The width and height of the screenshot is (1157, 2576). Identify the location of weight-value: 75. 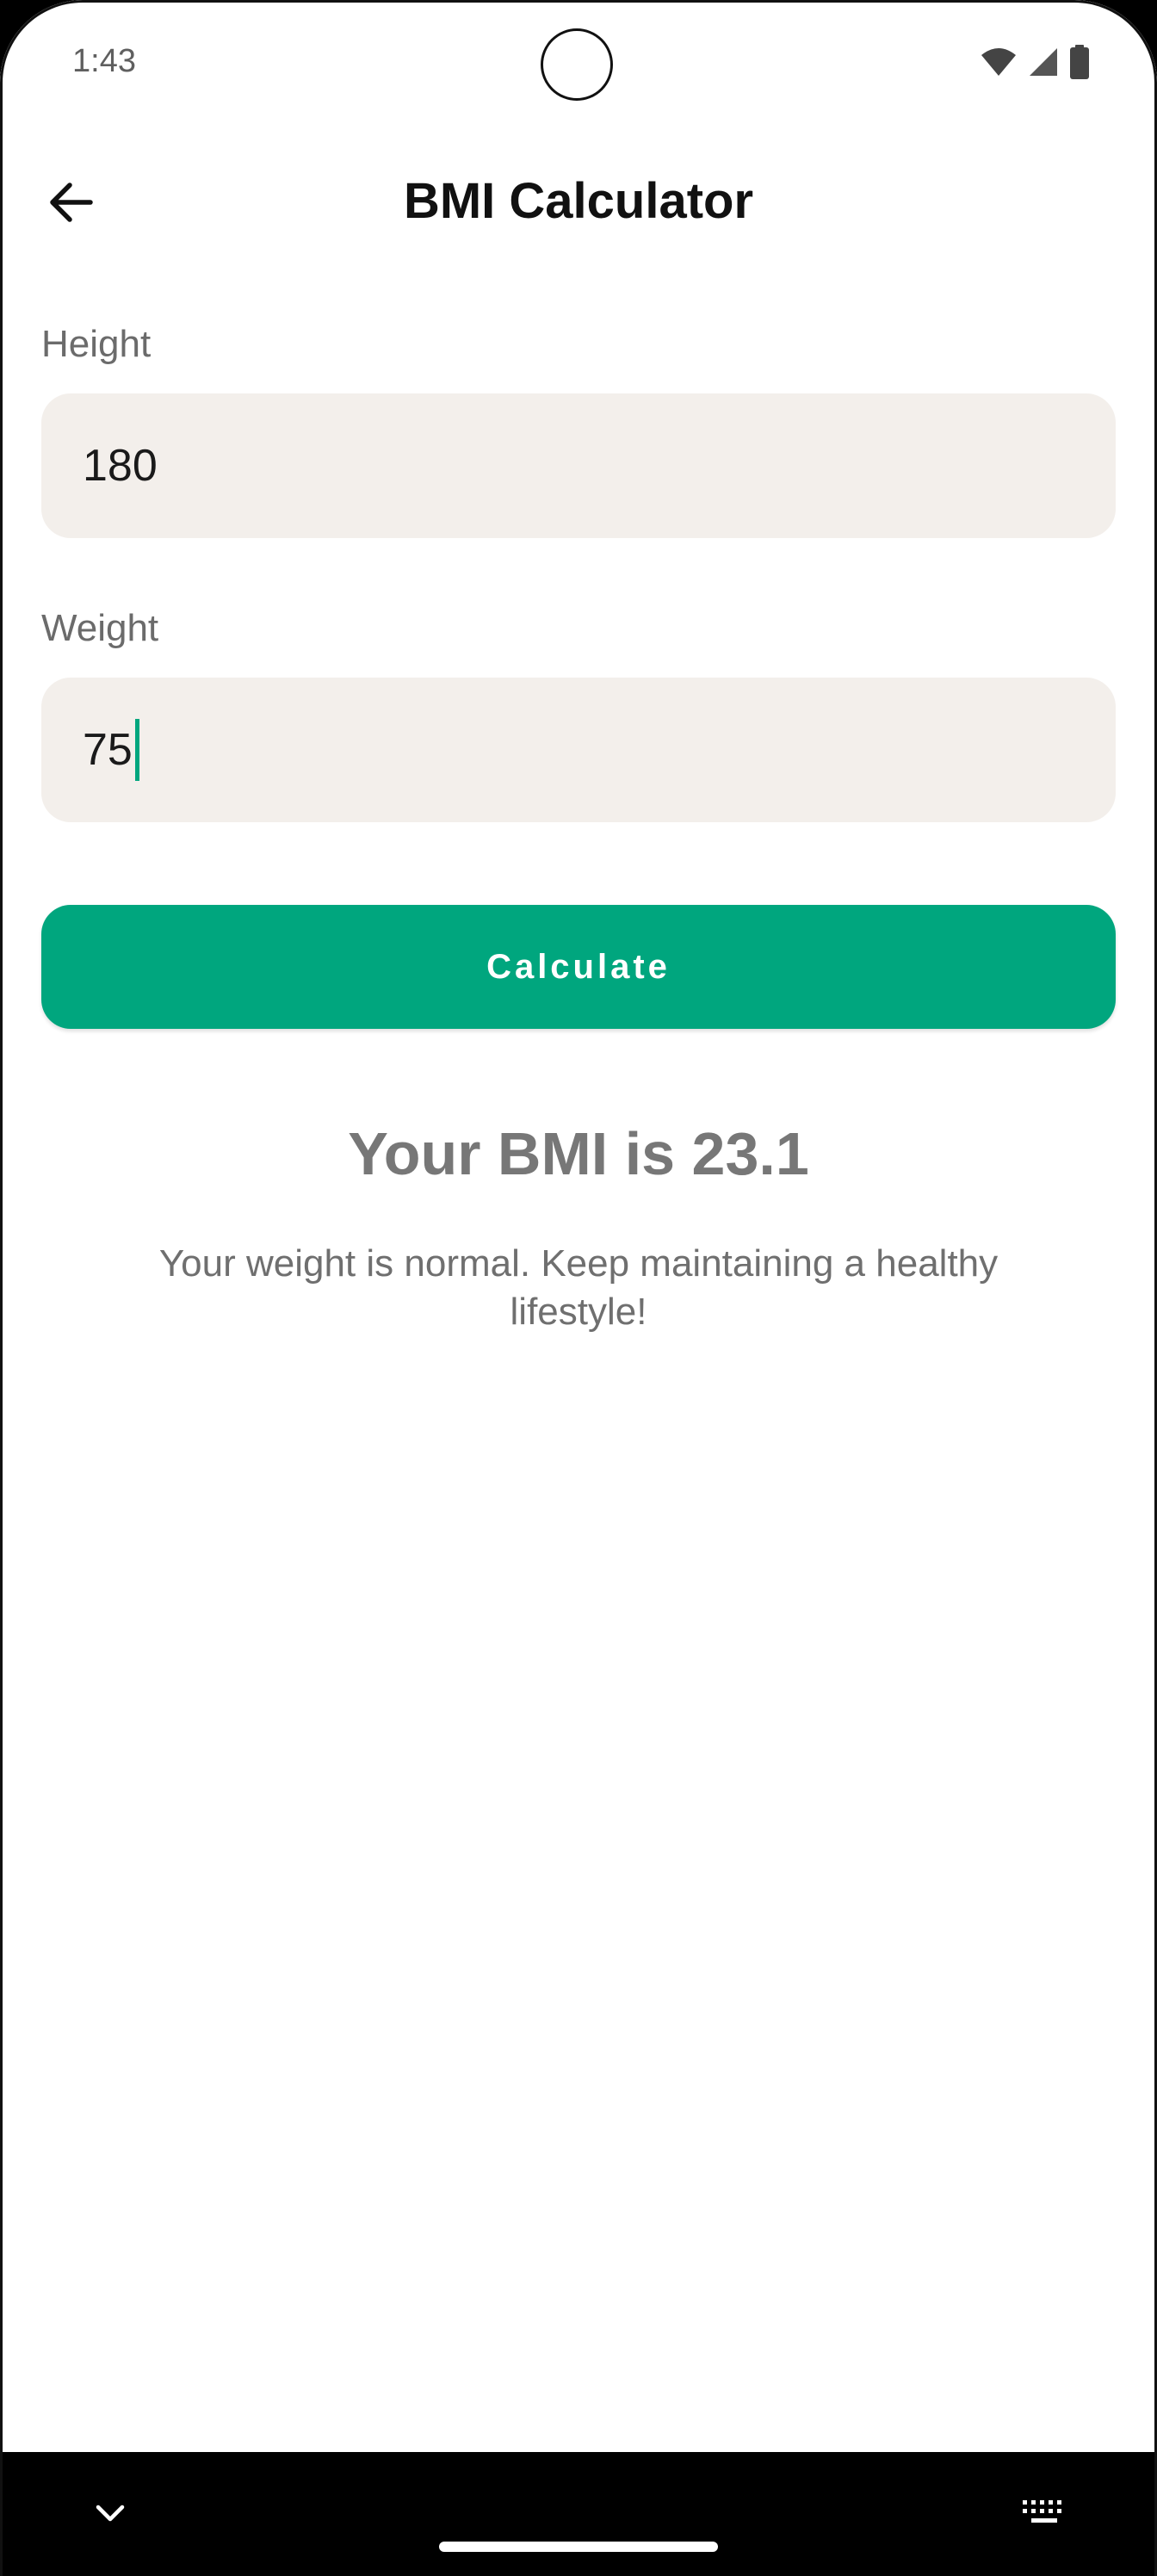
(108, 750).